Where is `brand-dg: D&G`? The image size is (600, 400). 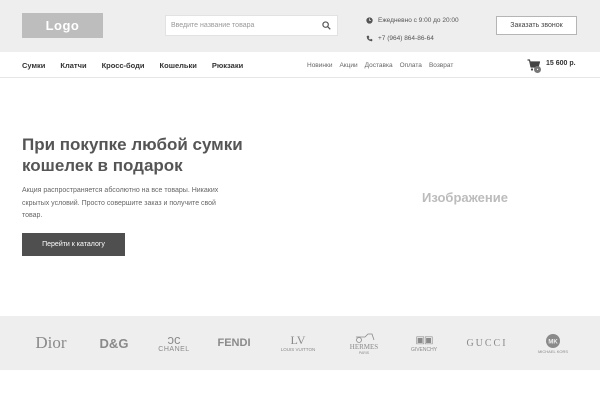
brand-dg: D&G is located at coordinates (114, 343).